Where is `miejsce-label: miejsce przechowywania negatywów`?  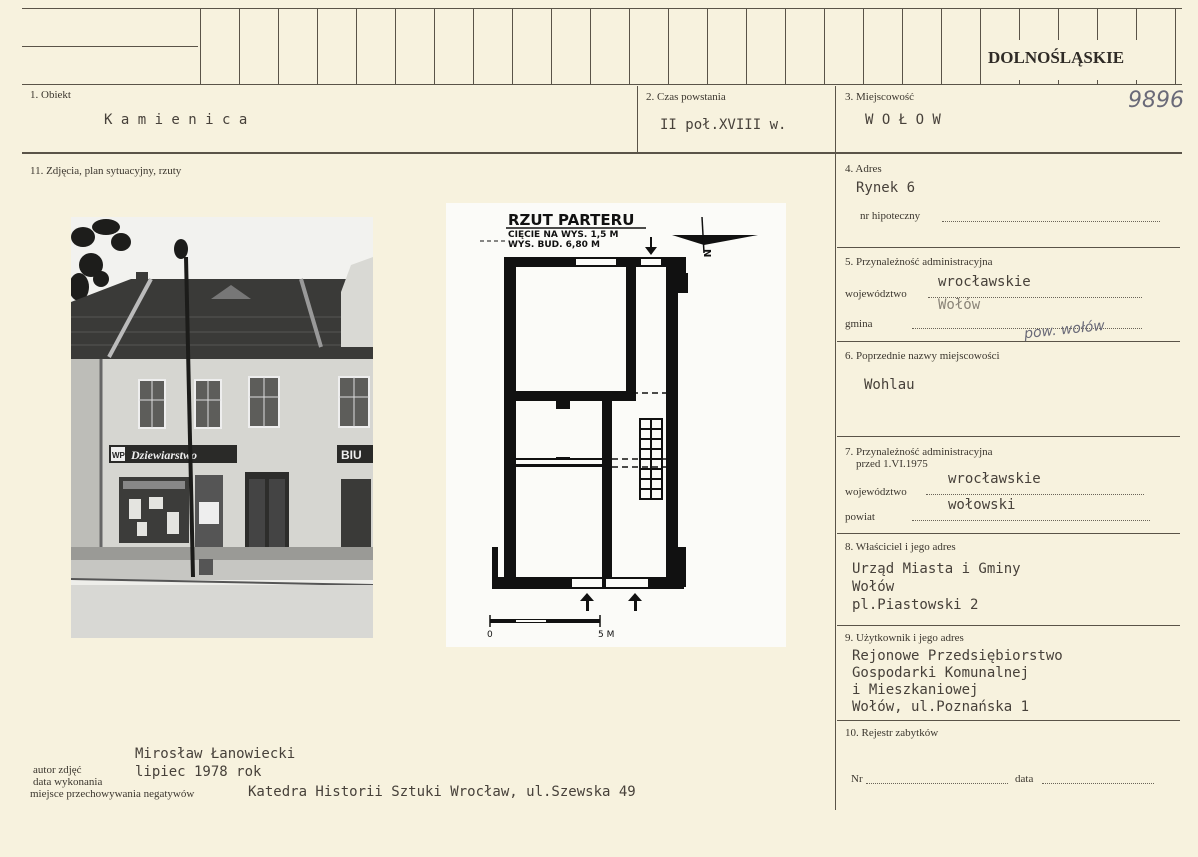
miejsce-label: miejsce przechowywania negatywów is located at coordinates (112, 794).